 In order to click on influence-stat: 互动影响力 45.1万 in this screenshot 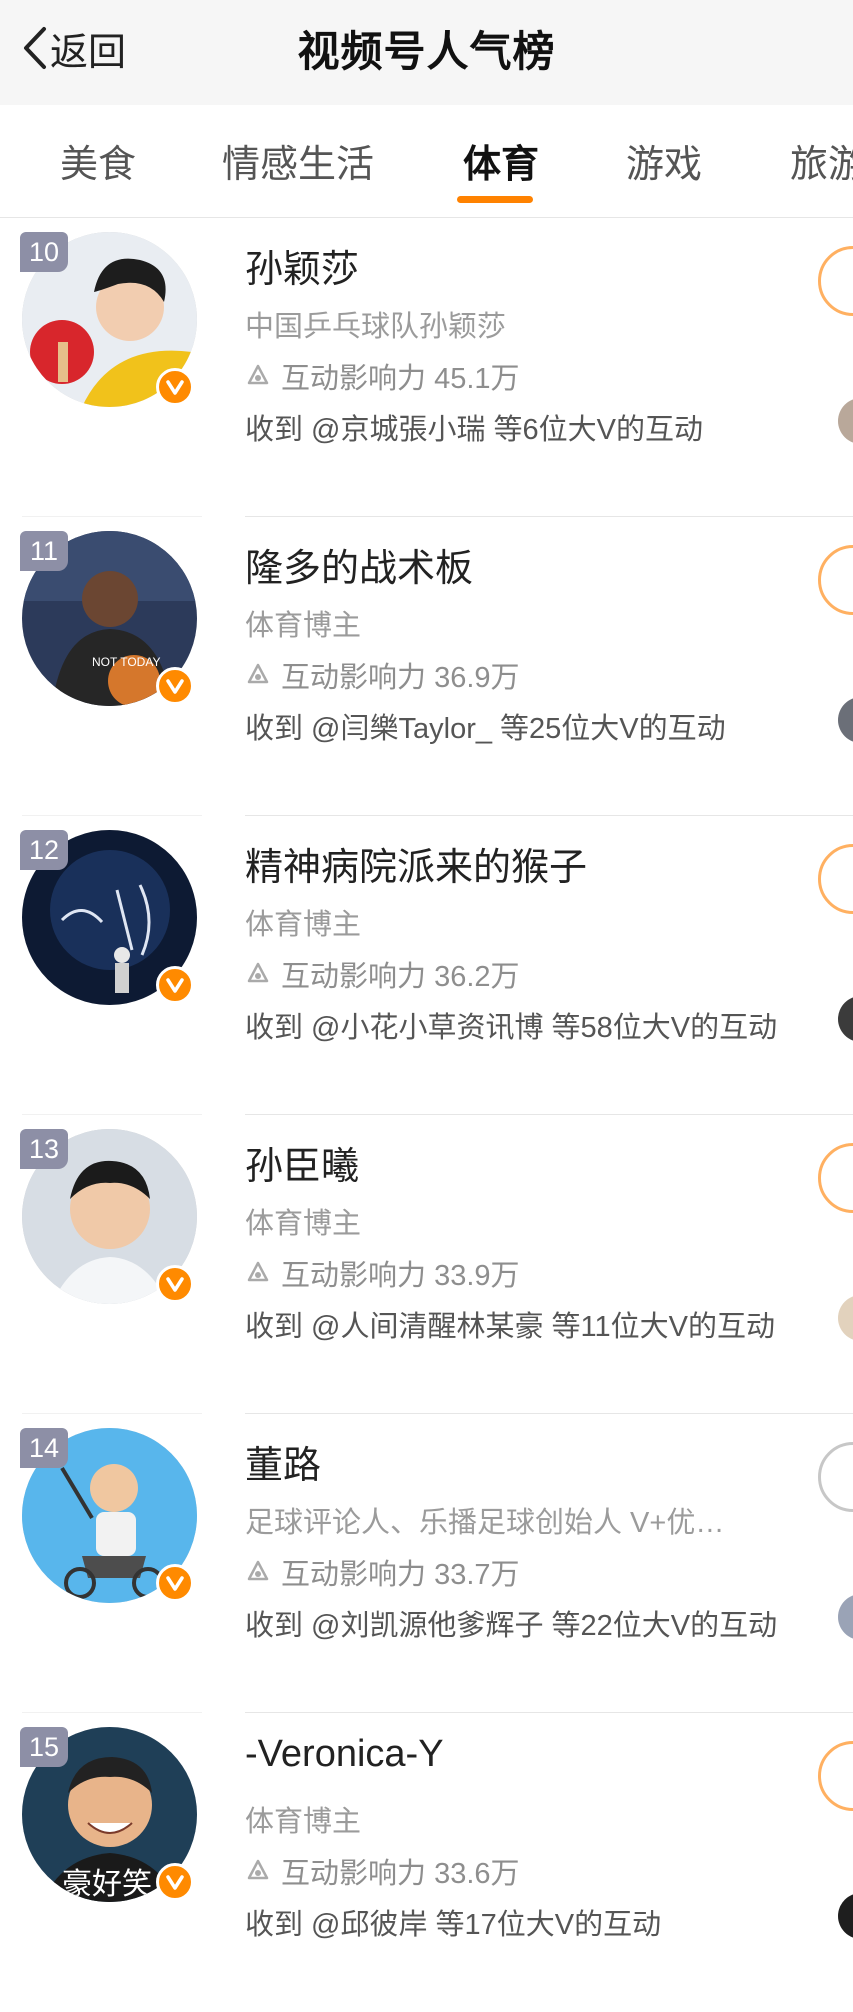, I will do `click(382, 376)`.